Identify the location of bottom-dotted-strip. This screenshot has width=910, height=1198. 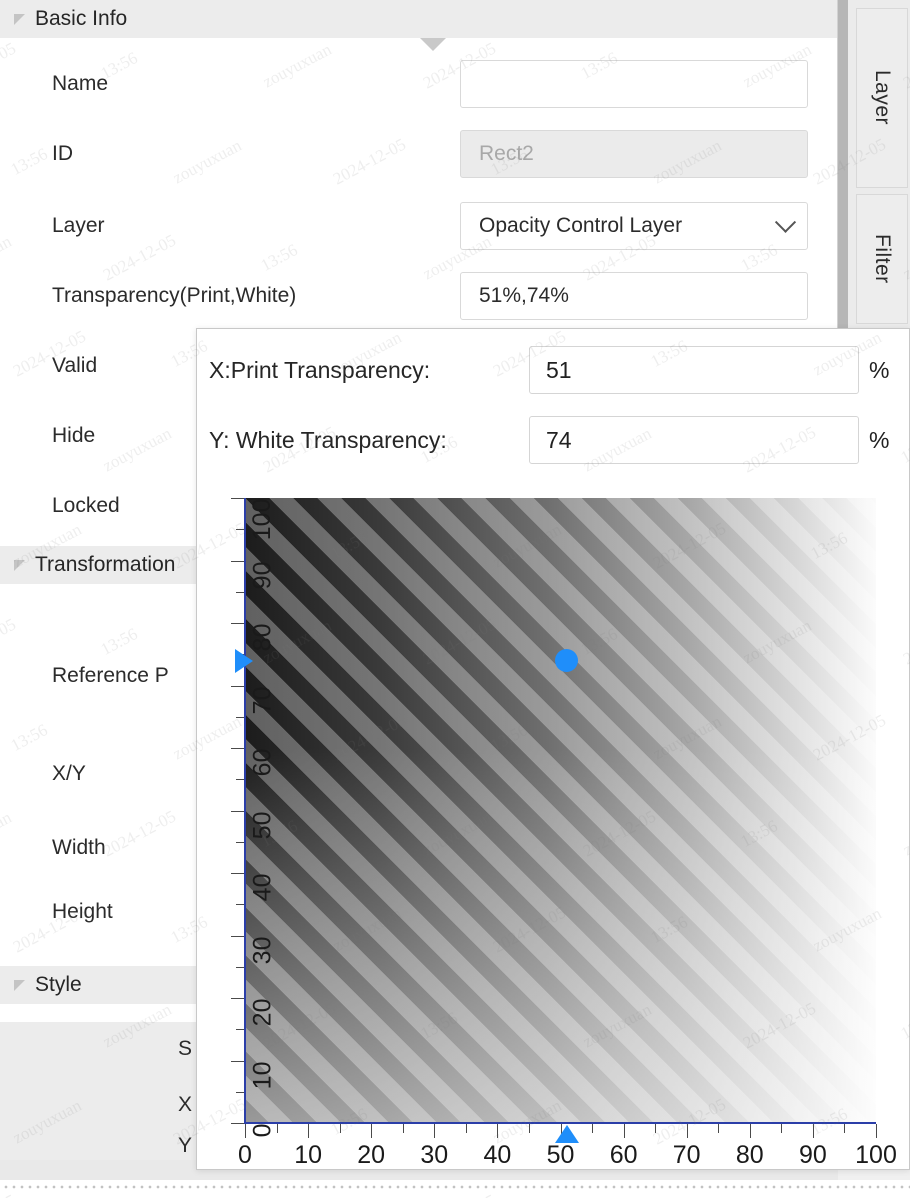
(455, 1189).